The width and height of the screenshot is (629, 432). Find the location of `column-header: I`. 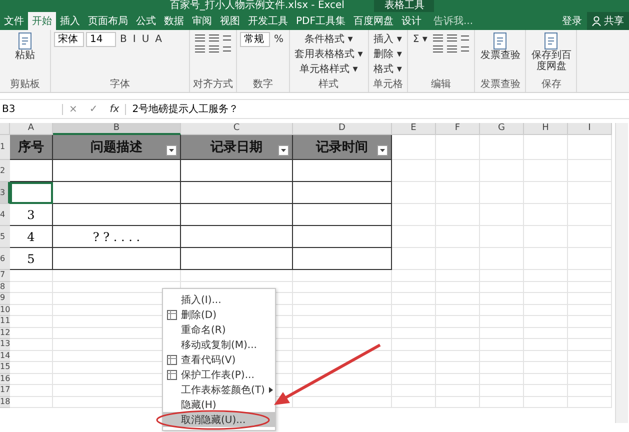

column-header: I is located at coordinates (590, 129).